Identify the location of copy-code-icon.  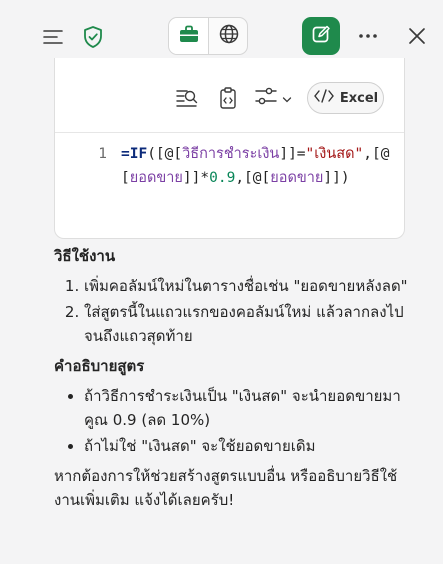
(228, 98).